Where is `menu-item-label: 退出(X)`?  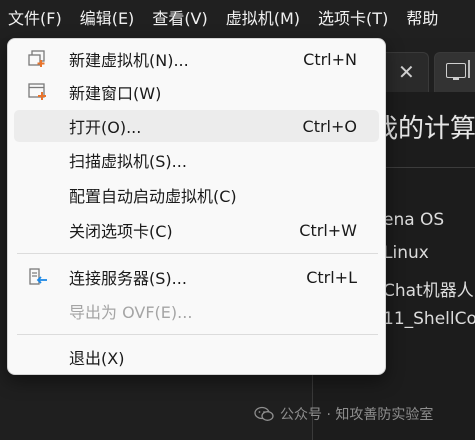
menu-item-label: 退出(X) is located at coordinates (97, 358).